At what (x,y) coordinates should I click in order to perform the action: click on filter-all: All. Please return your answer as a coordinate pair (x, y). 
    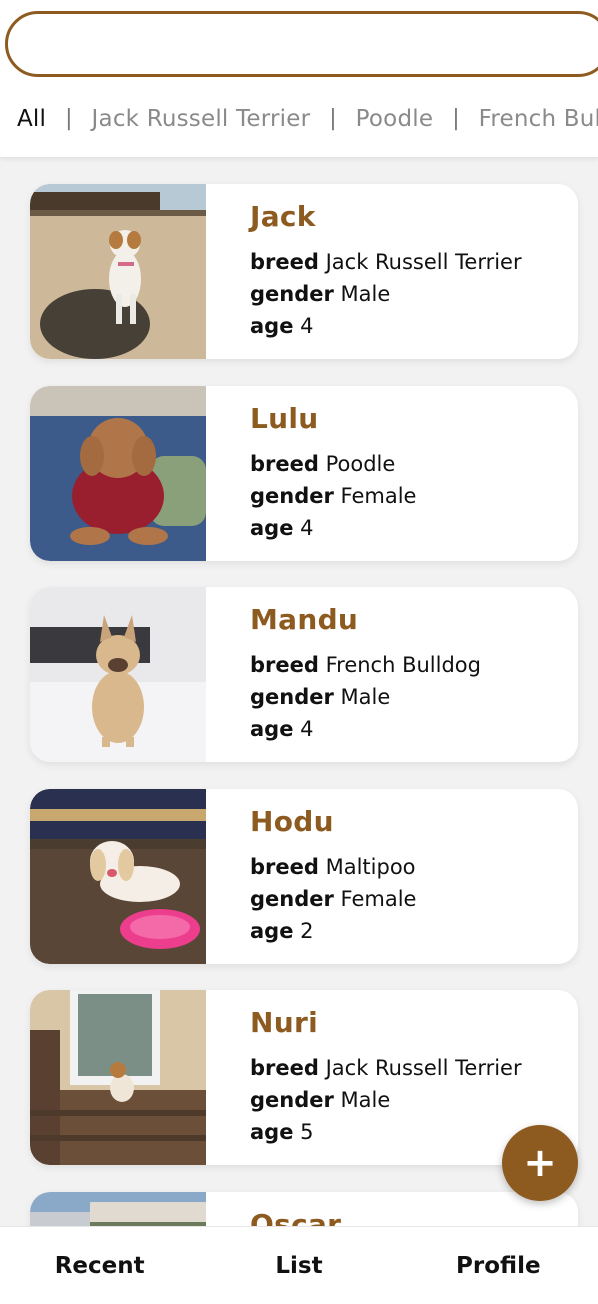
    Looking at the image, I should click on (31, 119).